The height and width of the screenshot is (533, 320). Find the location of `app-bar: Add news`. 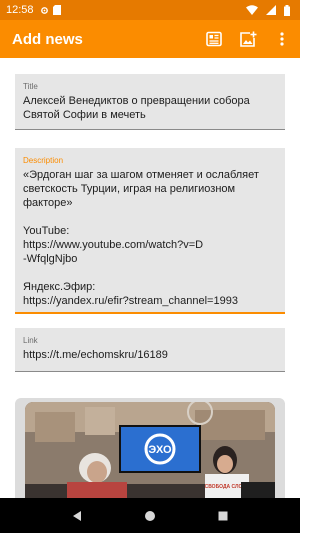

app-bar: Add news is located at coordinates (150, 39).